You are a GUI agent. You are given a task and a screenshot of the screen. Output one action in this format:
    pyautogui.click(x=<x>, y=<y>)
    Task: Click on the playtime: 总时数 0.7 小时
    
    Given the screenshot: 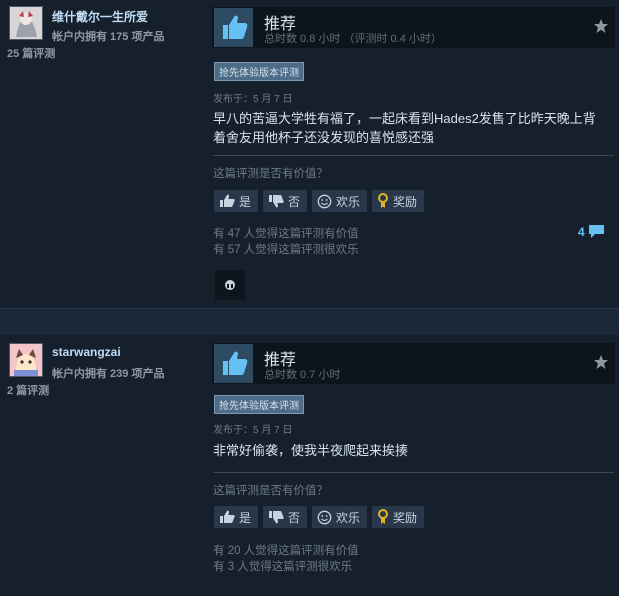 What is the action you would take?
    pyautogui.click(x=302, y=375)
    